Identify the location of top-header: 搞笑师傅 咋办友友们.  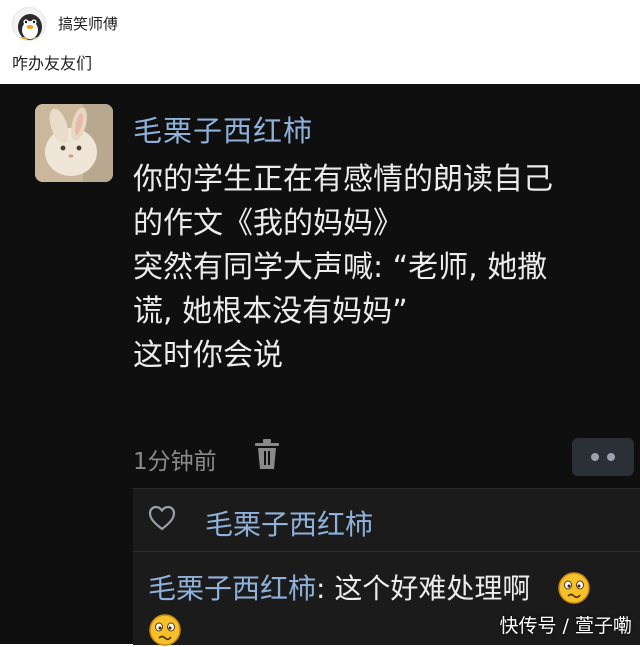
(320, 42).